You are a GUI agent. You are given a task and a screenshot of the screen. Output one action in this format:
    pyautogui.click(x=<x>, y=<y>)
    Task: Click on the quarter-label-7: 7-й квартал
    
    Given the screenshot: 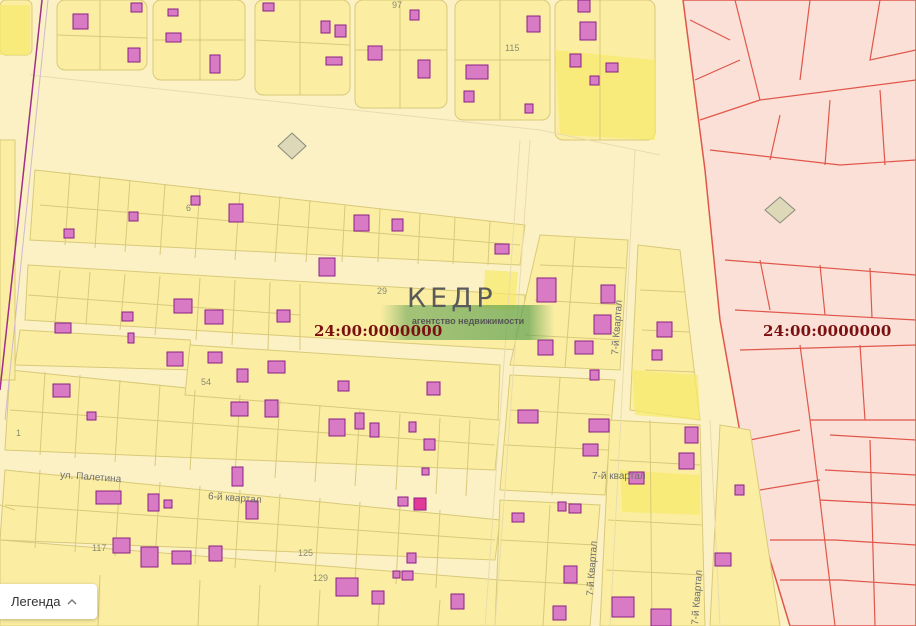 What is the action you would take?
    pyautogui.click(x=619, y=476)
    